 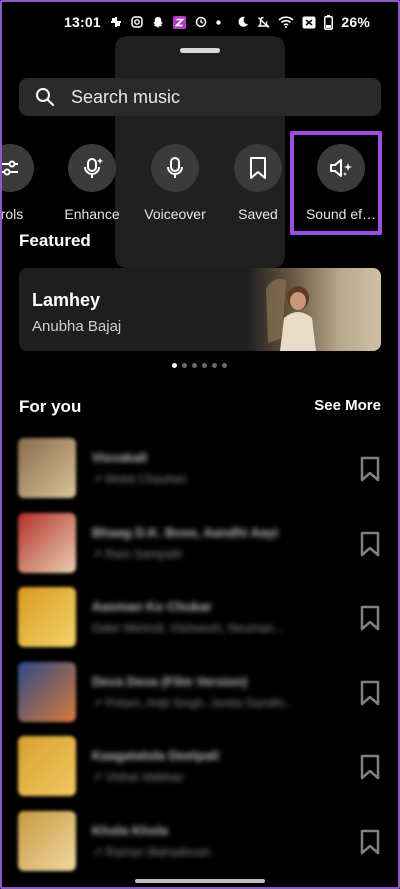 What do you see at coordinates (175, 214) in the screenshot?
I see `tool-label: Voiceover` at bounding box center [175, 214].